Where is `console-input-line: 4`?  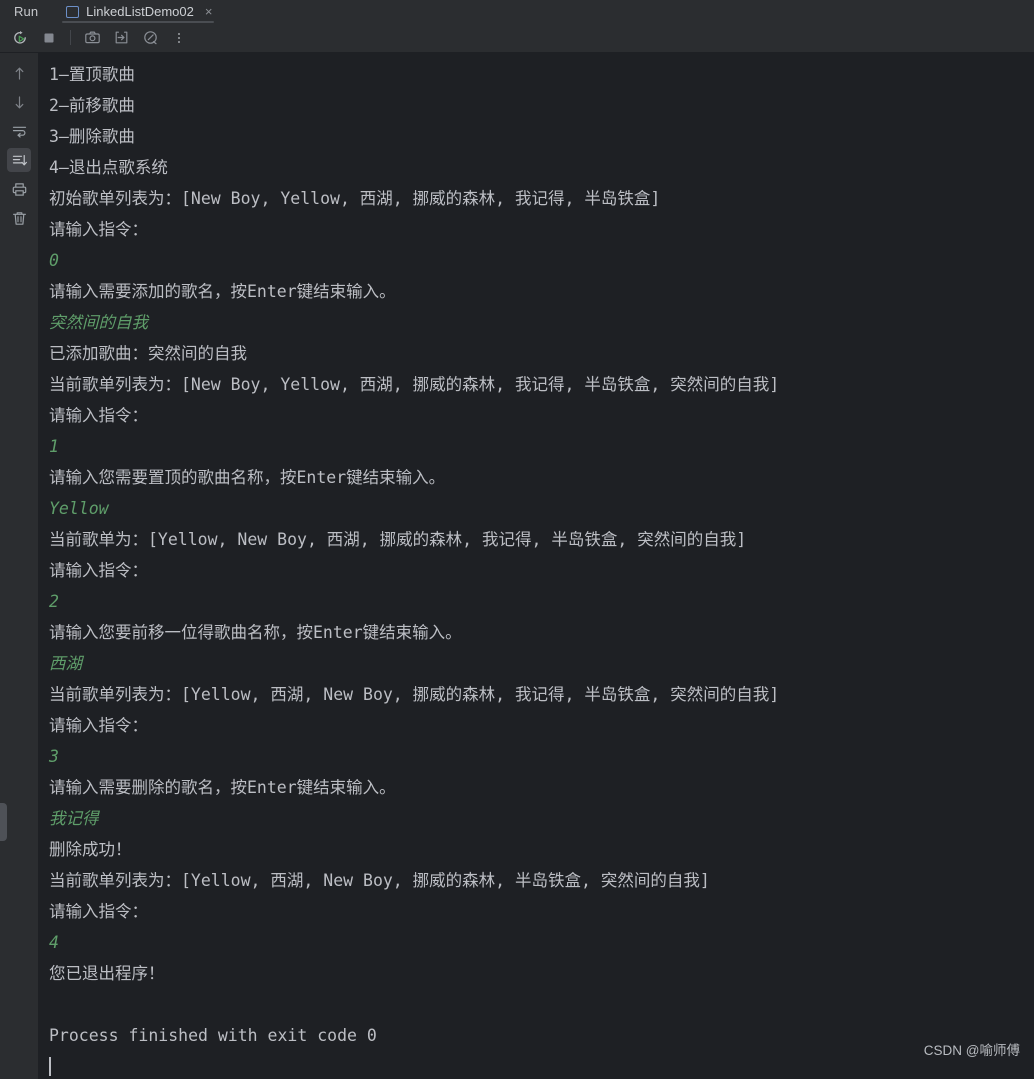
console-input-line: 4 is located at coordinates (54, 942).